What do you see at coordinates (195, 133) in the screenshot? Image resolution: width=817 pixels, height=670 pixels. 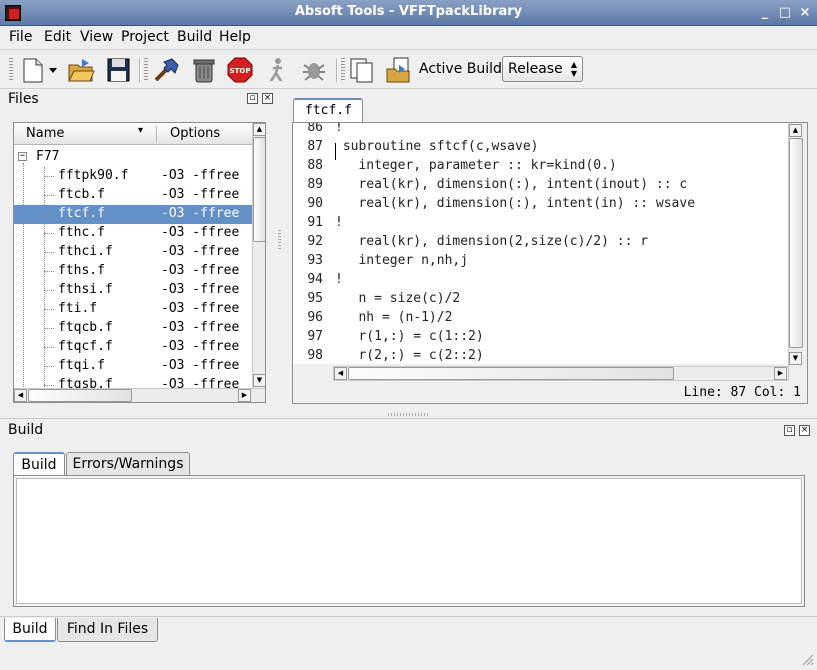 I see `column-options: Options` at bounding box center [195, 133].